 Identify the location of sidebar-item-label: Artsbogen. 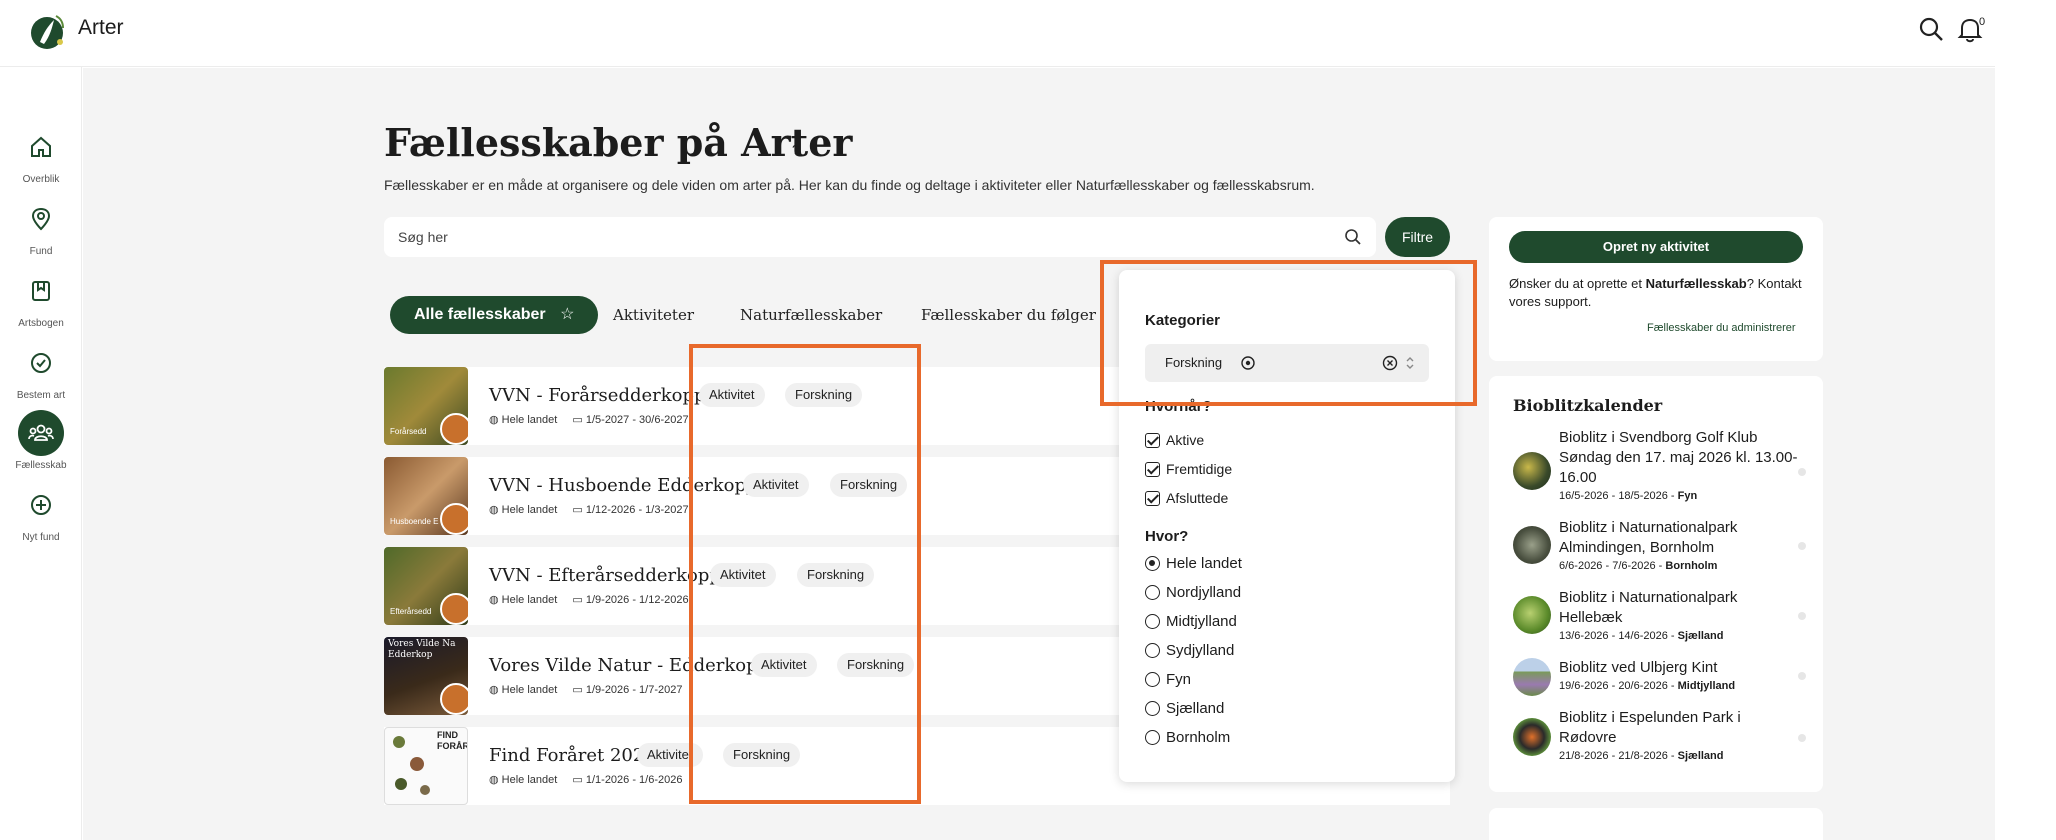
(41, 323).